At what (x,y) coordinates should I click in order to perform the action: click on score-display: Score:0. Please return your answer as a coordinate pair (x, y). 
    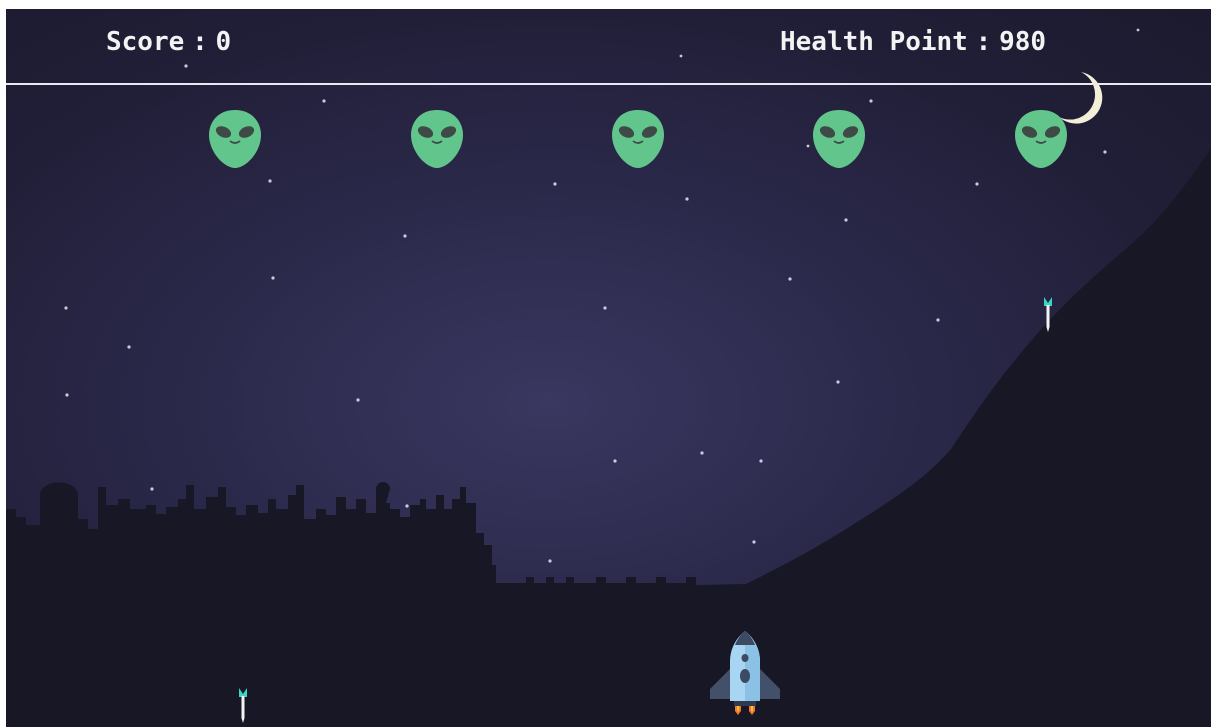
    Looking at the image, I should click on (168, 42).